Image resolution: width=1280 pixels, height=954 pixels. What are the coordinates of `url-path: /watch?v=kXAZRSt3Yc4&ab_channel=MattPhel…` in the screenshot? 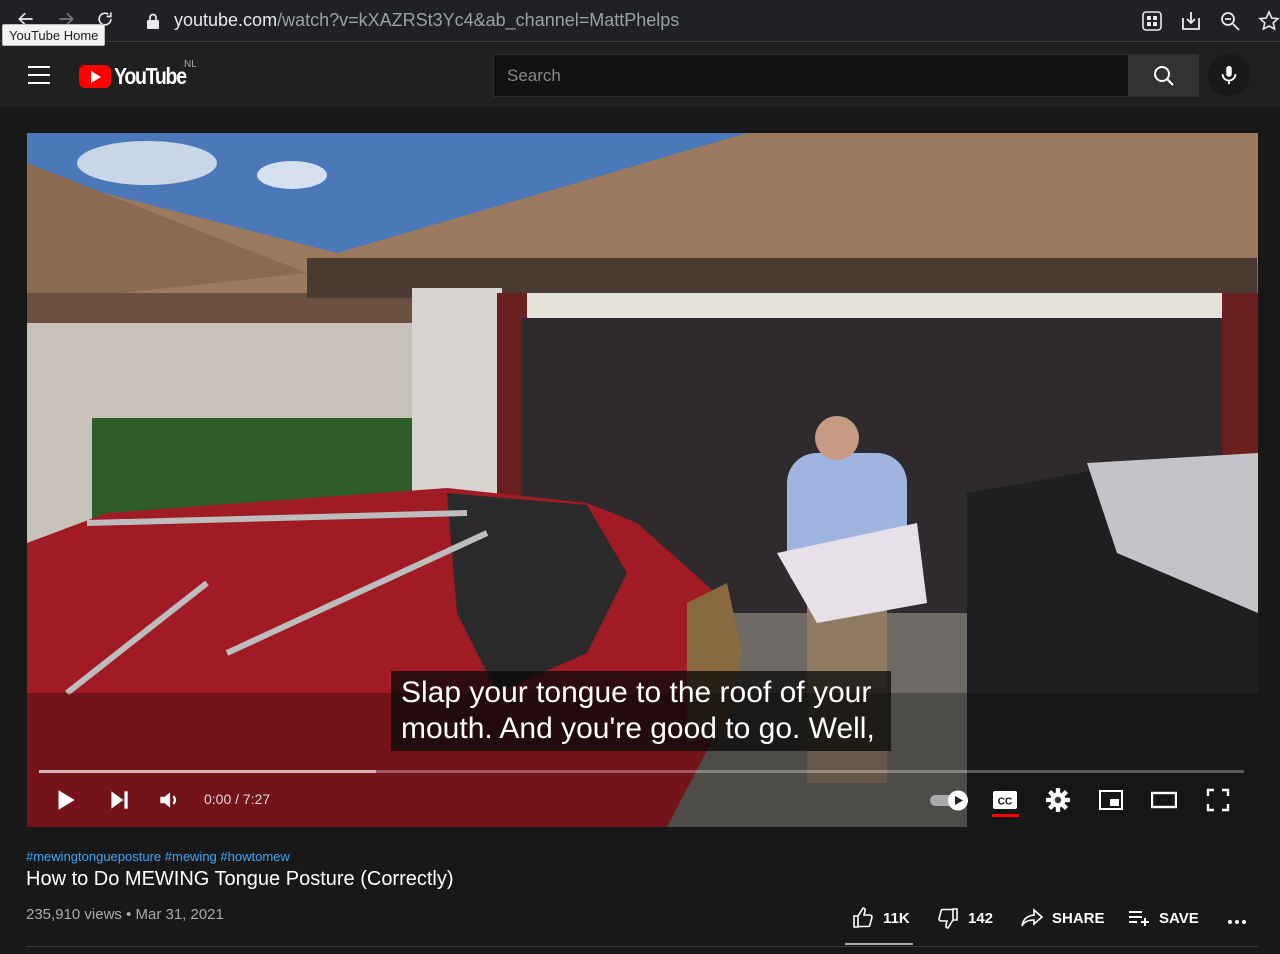 It's located at (478, 20).